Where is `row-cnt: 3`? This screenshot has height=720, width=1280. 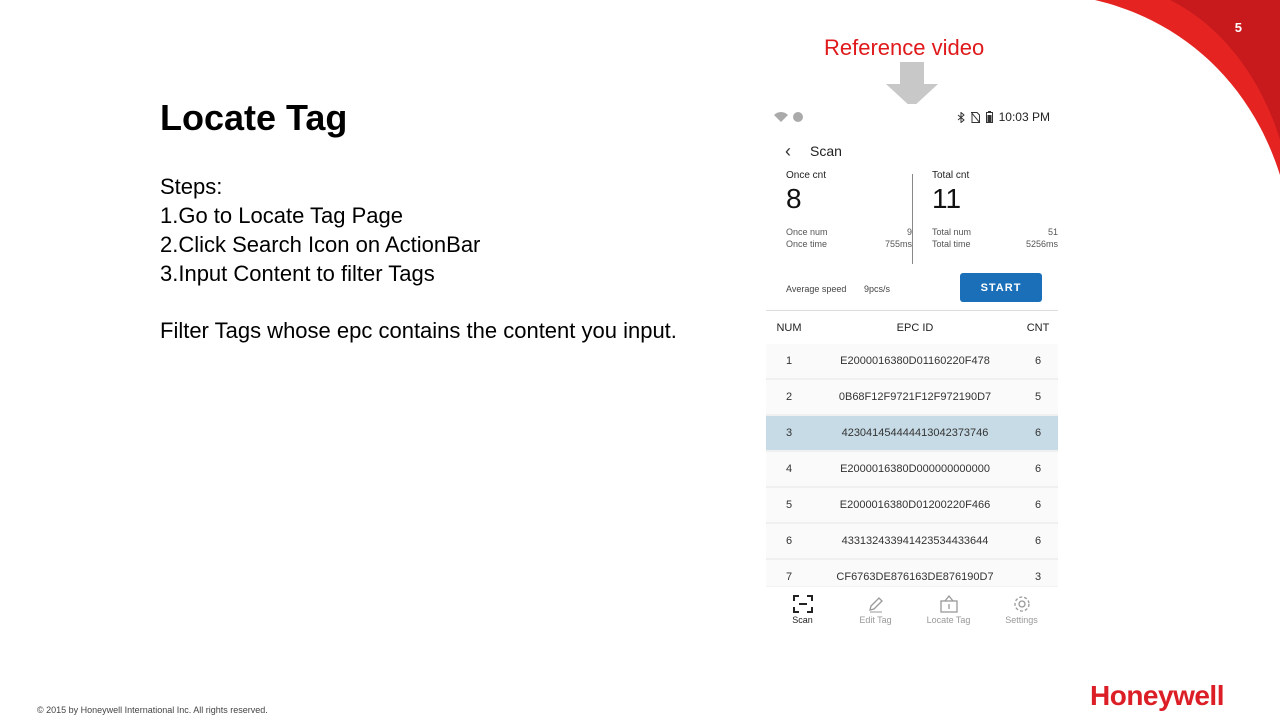
row-cnt: 3 is located at coordinates (1038, 577).